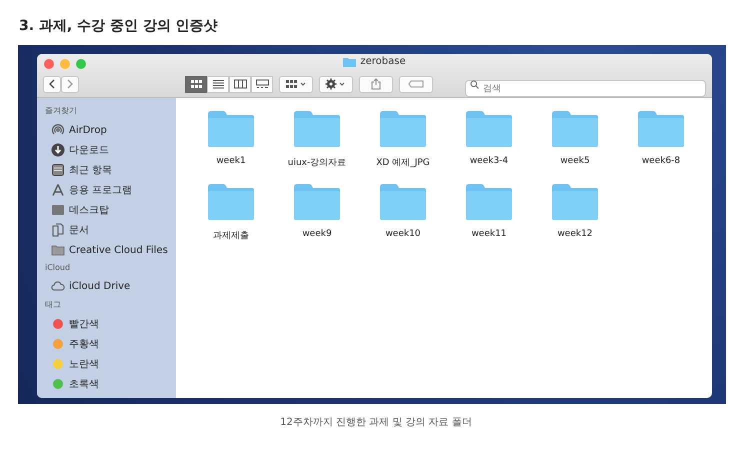 The width and height of the screenshot is (752, 453). Describe the element at coordinates (376, 422) in the screenshot. I see `image-caption: 12주차까지 진행한 과제 및 강의 자료 폴더` at that location.